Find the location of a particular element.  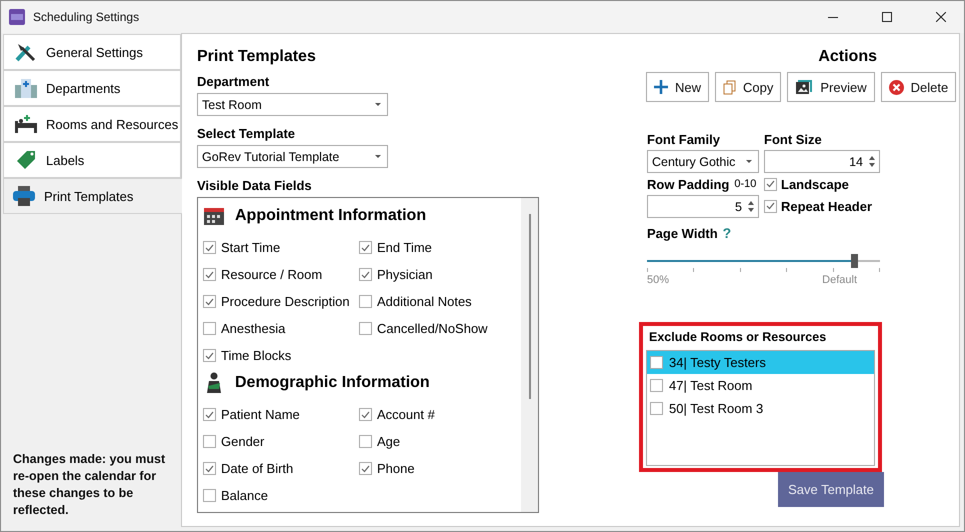

checkbox-label: Gender is located at coordinates (242, 441).